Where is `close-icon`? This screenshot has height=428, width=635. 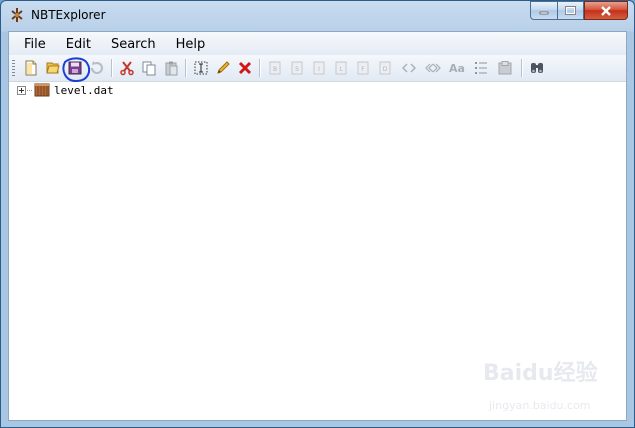
close-icon is located at coordinates (606, 10).